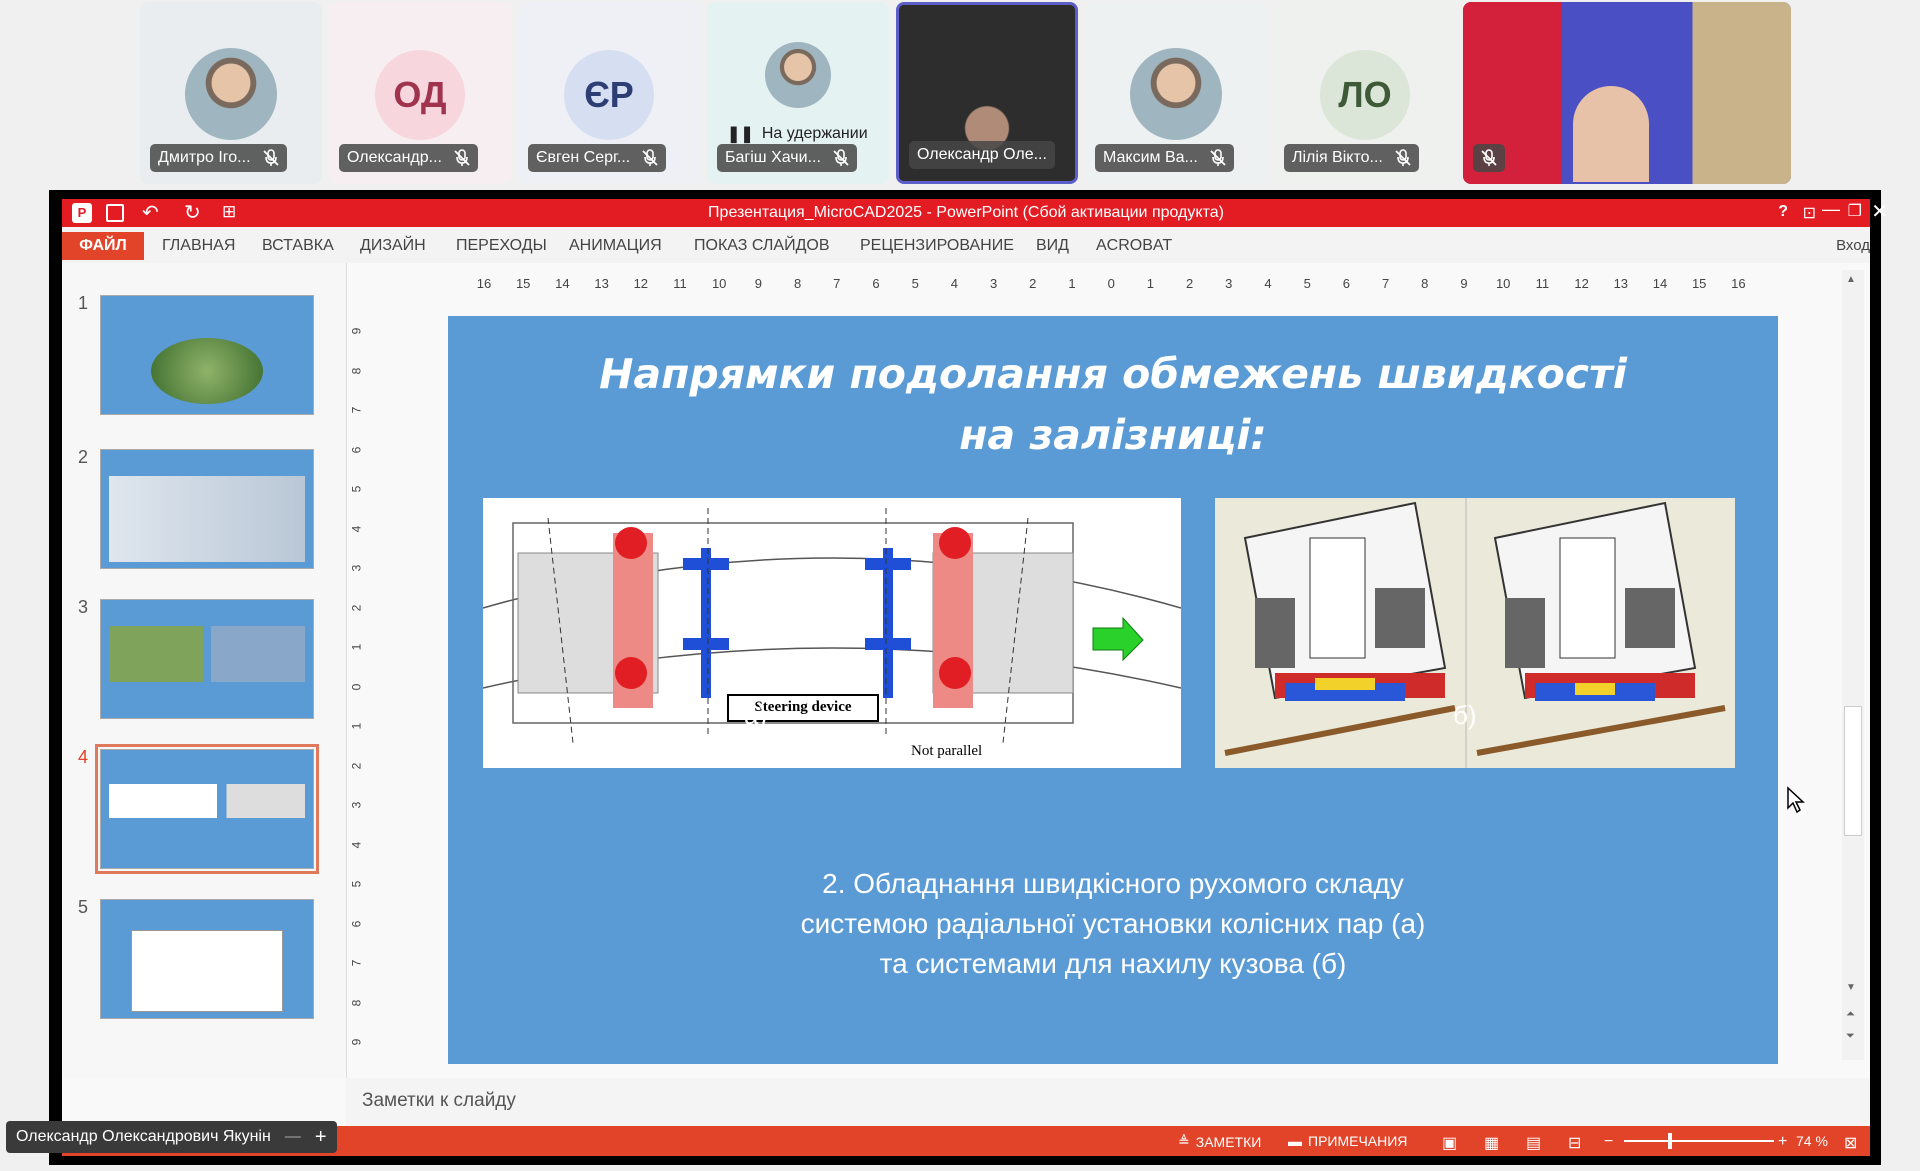  What do you see at coordinates (601, 283) in the screenshot?
I see `ruler-tick: 13` at bounding box center [601, 283].